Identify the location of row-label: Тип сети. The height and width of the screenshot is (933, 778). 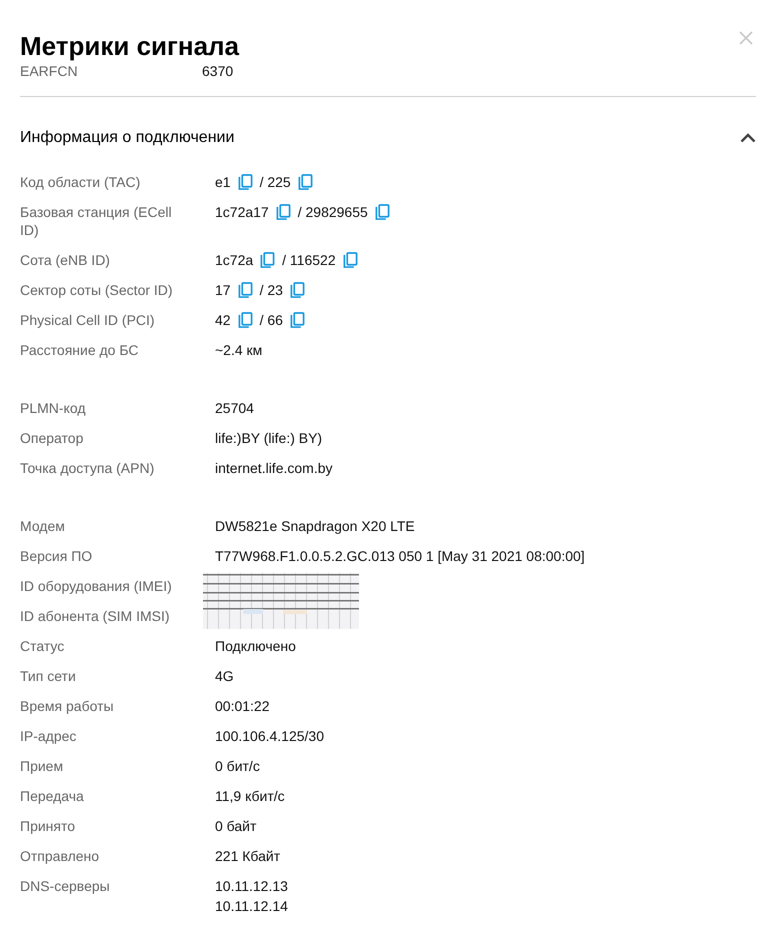
(48, 676).